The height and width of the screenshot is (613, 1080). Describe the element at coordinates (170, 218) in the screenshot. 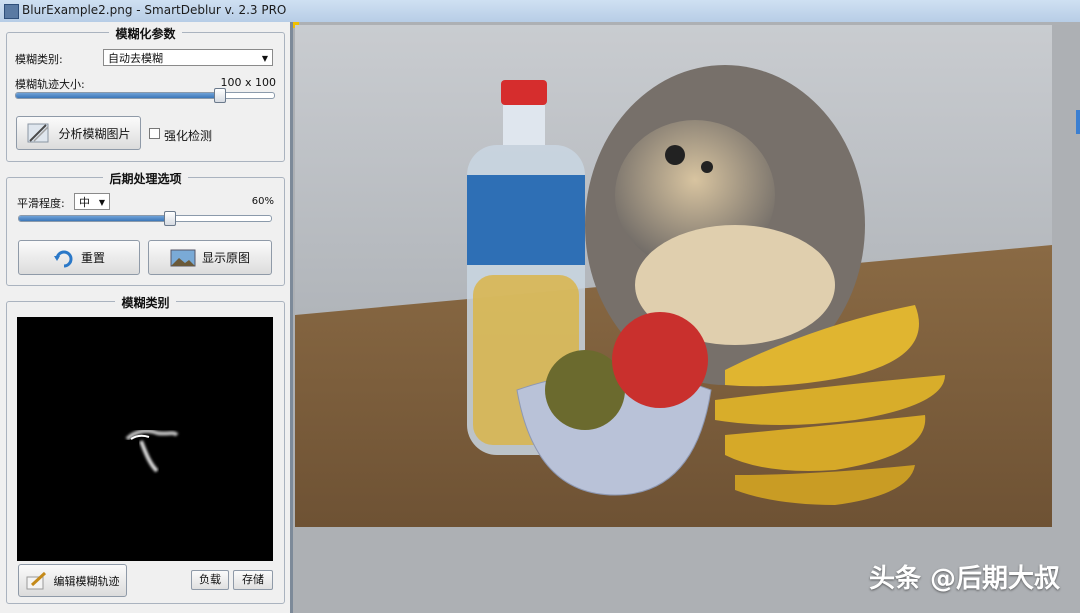

I see `smooth-slider-thumb` at that location.